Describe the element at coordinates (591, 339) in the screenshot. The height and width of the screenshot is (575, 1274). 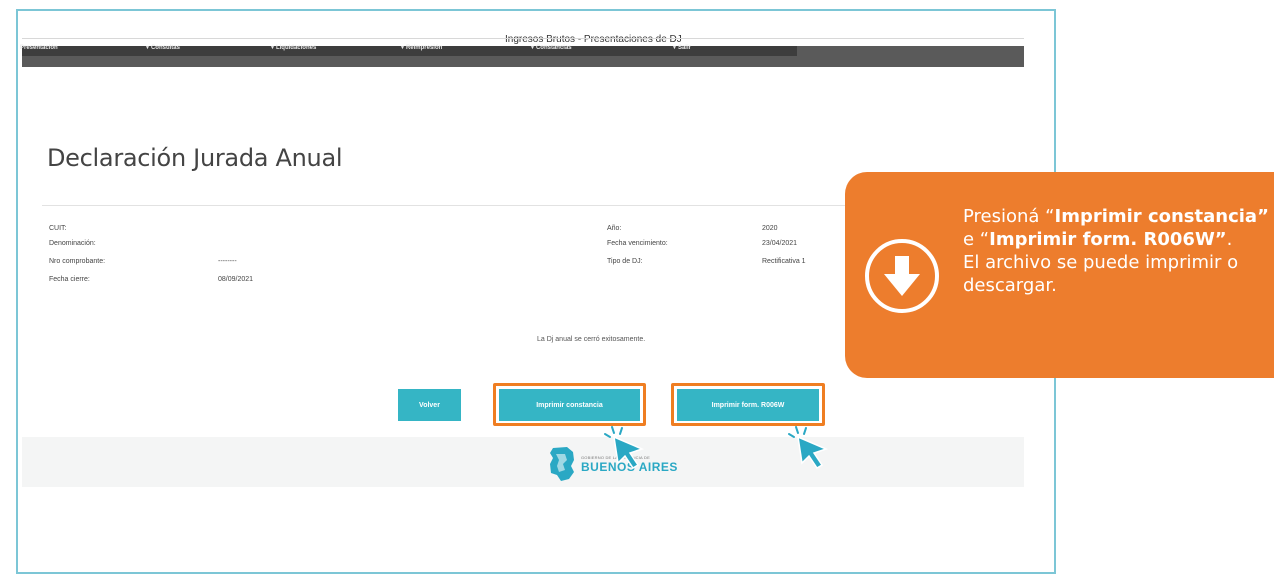
I see `status-message: La Dj anual se cerró exitosamente.` at that location.